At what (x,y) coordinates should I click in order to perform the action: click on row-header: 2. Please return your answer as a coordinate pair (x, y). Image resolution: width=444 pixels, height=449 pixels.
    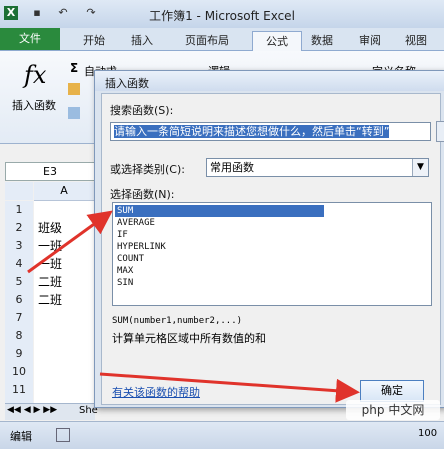
    Looking at the image, I should click on (19, 228).